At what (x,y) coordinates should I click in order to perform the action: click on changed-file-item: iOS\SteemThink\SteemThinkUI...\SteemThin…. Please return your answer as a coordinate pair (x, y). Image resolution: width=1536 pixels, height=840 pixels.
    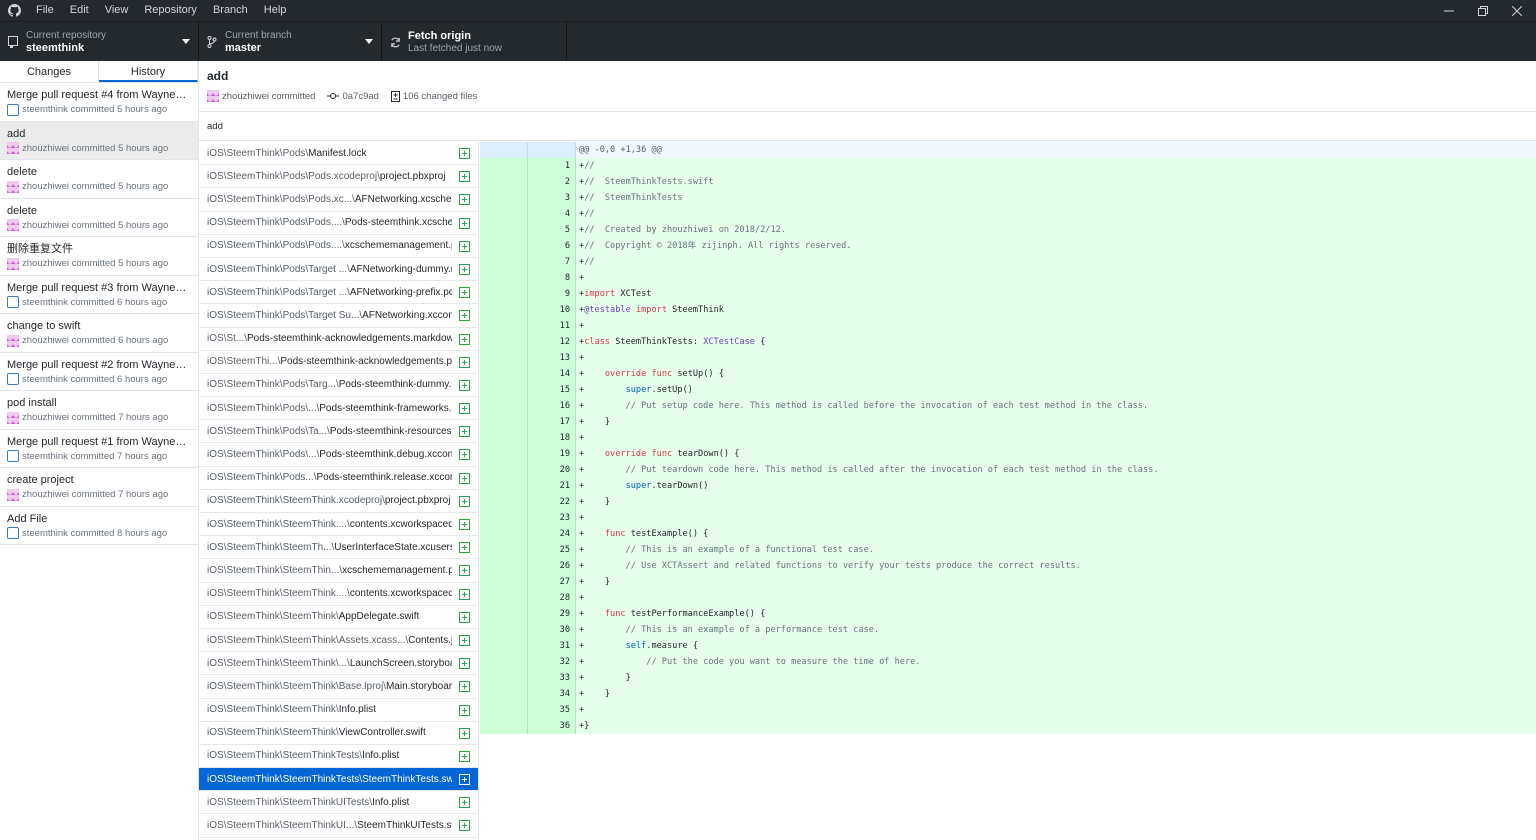
    Looking at the image, I should click on (338, 826).